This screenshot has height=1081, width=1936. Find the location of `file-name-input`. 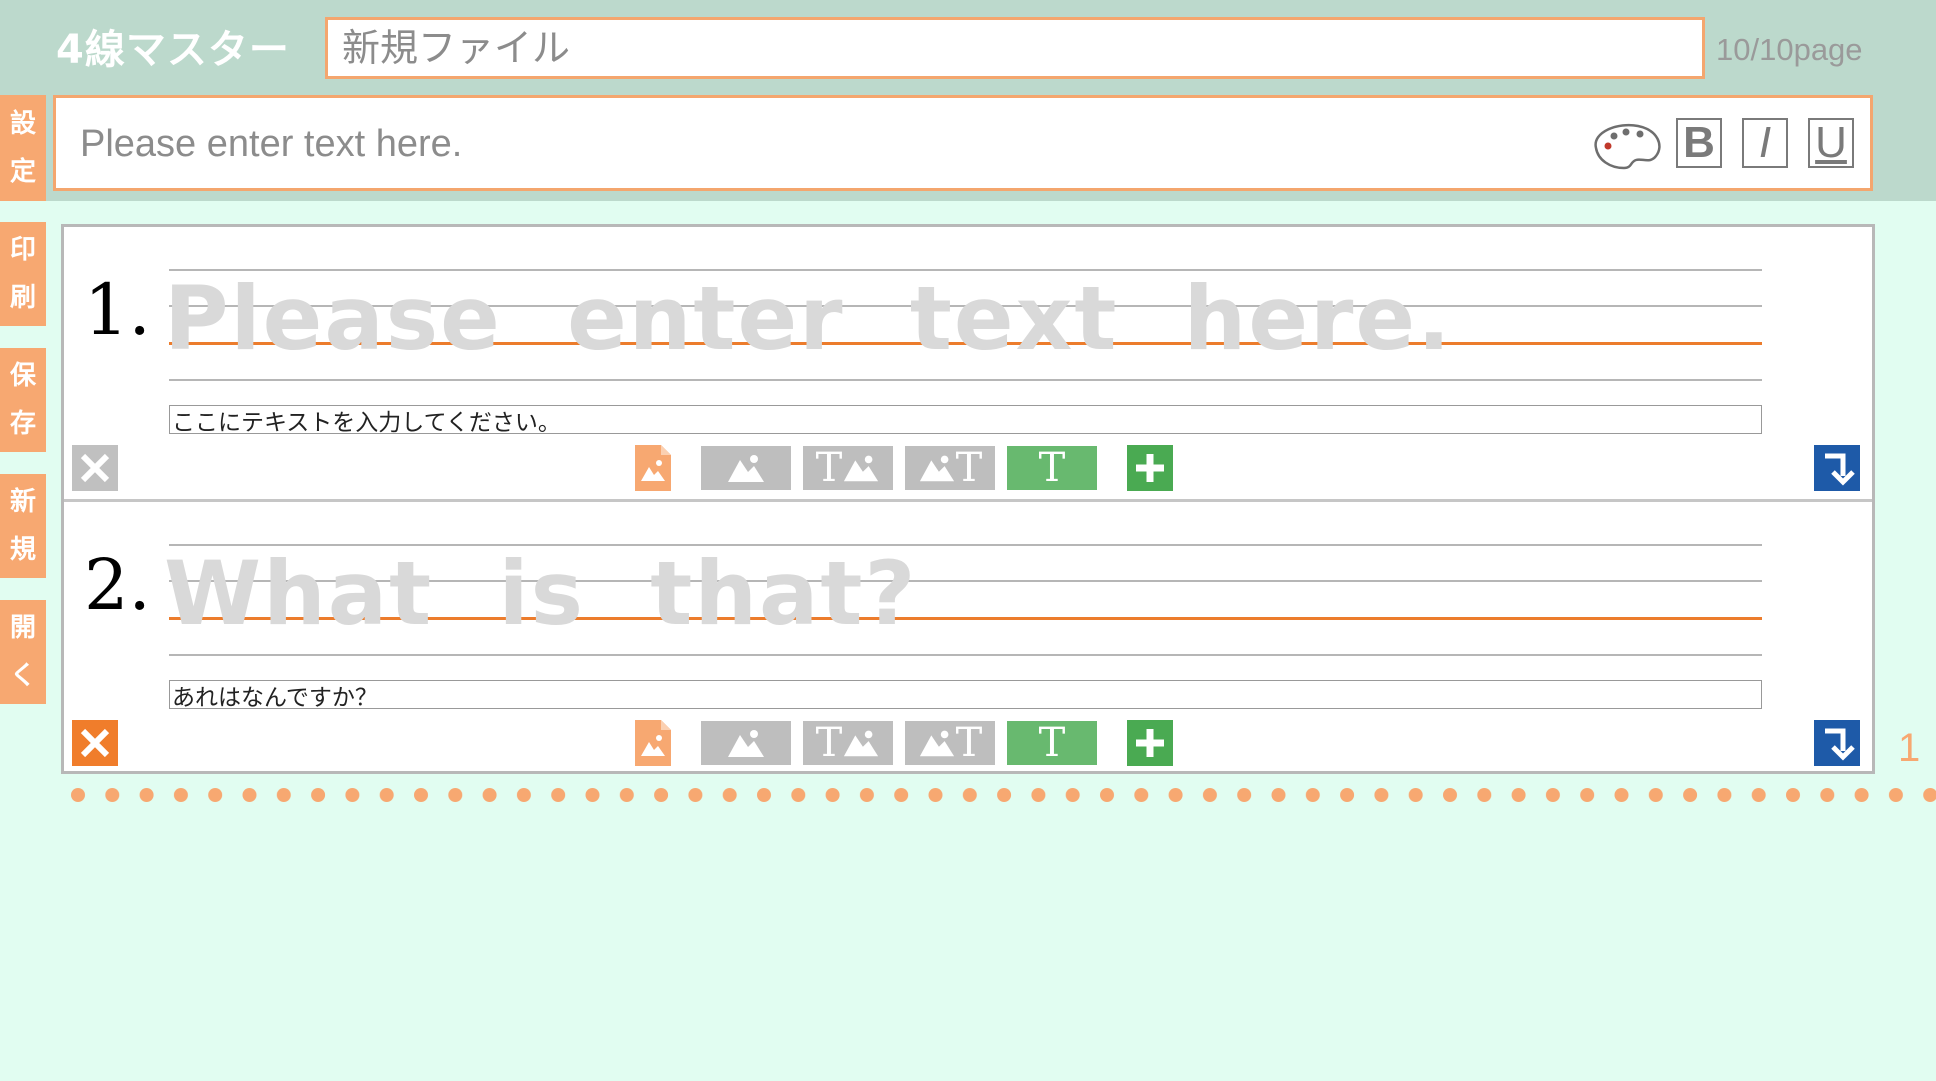

file-name-input is located at coordinates (1015, 48).